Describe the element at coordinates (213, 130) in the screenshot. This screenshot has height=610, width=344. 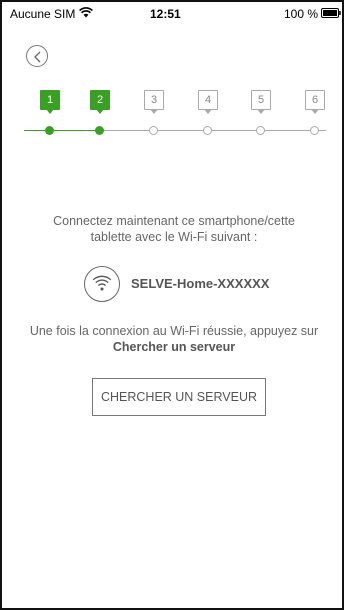
I see `step-line-todo` at that location.